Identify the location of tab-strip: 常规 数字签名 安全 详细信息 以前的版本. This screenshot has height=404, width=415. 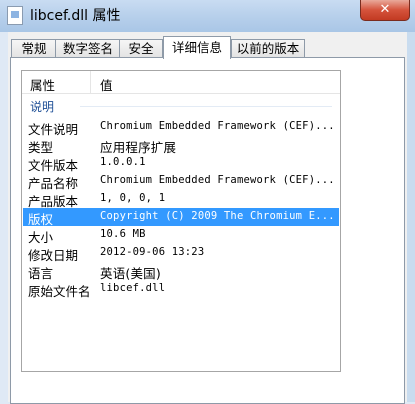
(207, 47).